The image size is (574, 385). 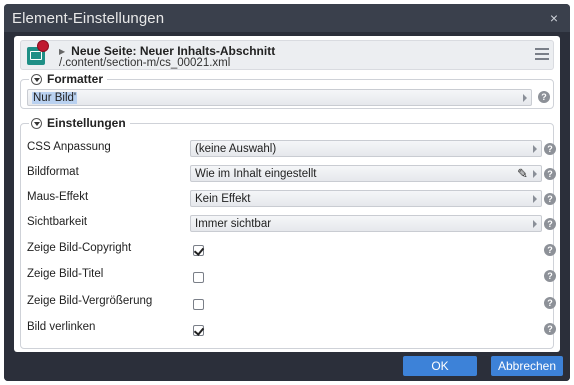 I want to click on settings-row-label: Sichtbarkeit, so click(x=57, y=222).